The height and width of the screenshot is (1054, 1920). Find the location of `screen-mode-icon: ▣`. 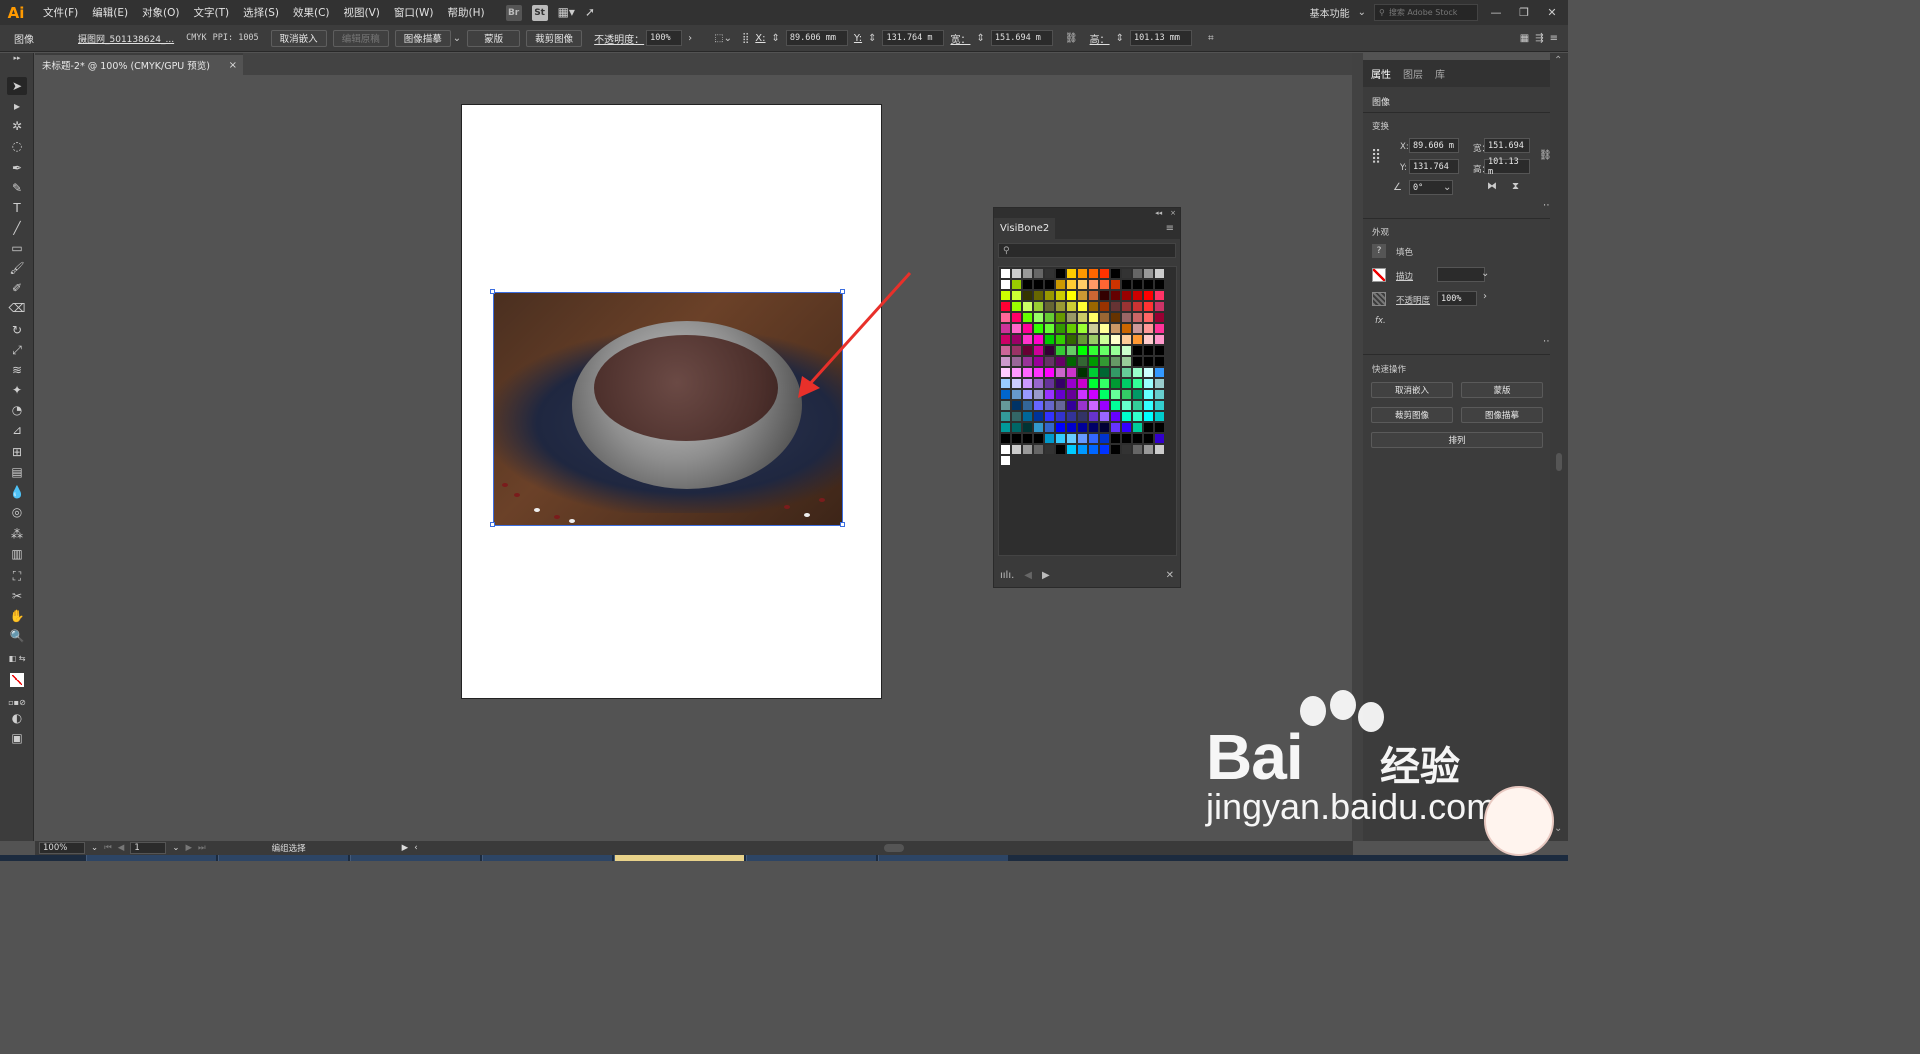

screen-mode-icon: ▣ is located at coordinates (17, 738).